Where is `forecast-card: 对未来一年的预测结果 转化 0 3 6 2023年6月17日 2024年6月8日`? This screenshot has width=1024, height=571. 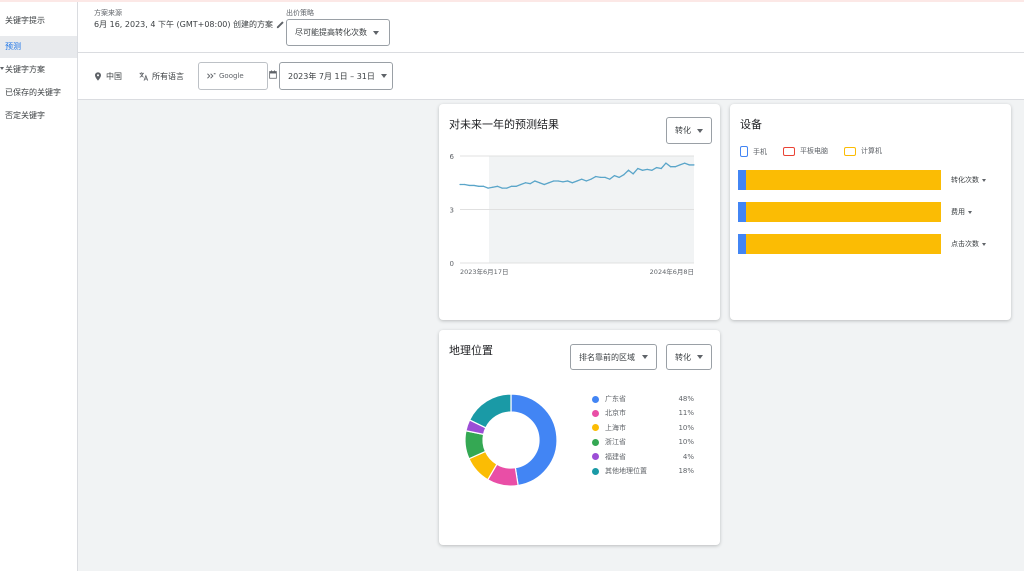 forecast-card: 对未来一年的预测结果 转化 0 3 6 2023年6月17日 2024年6月8日 is located at coordinates (579, 212).